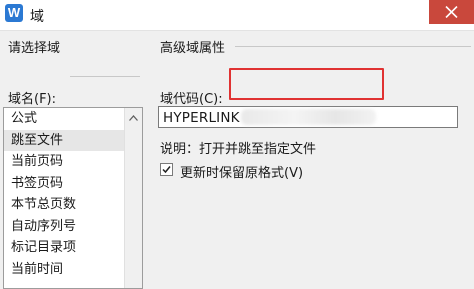 The height and width of the screenshot is (289, 474). What do you see at coordinates (133, 118) in the screenshot?
I see `scroll-up-arrow-icon` at bounding box center [133, 118].